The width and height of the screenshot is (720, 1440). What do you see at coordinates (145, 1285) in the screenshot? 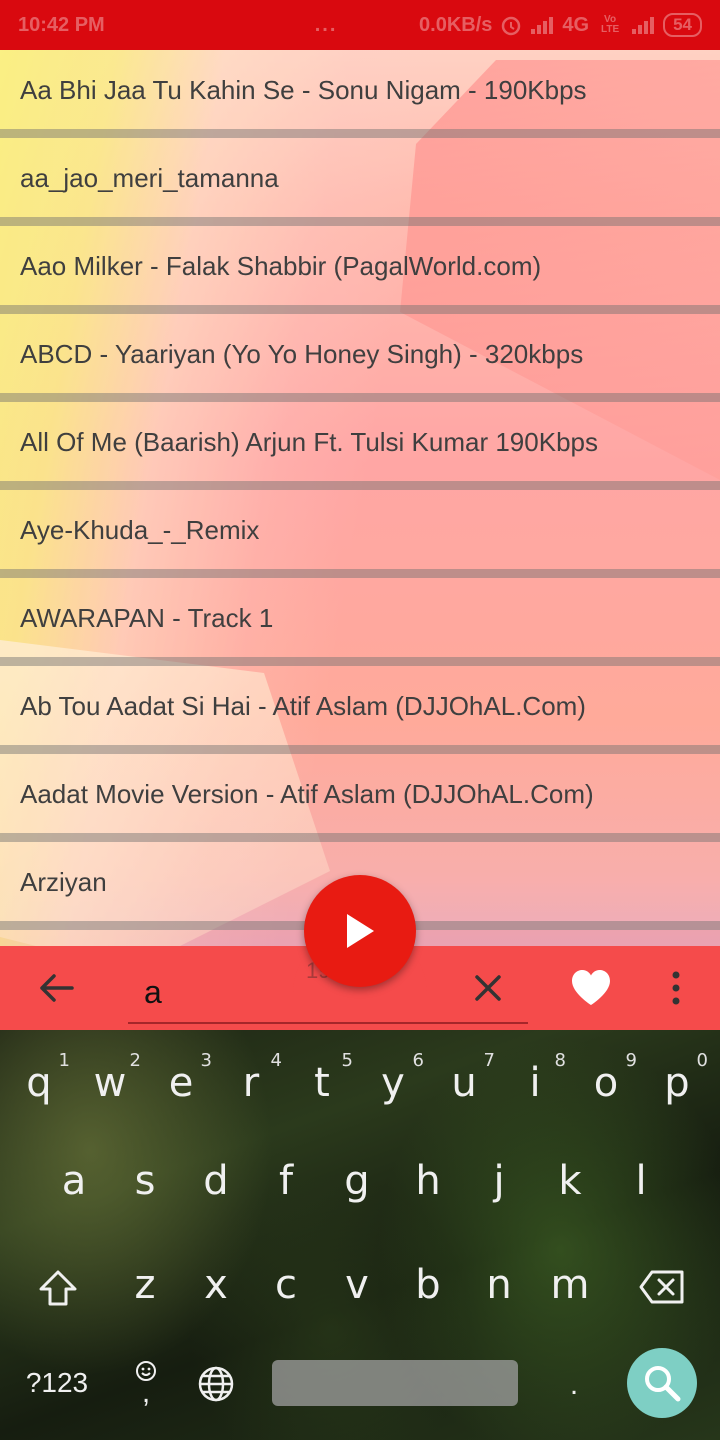
I see `key-z: z` at bounding box center [145, 1285].